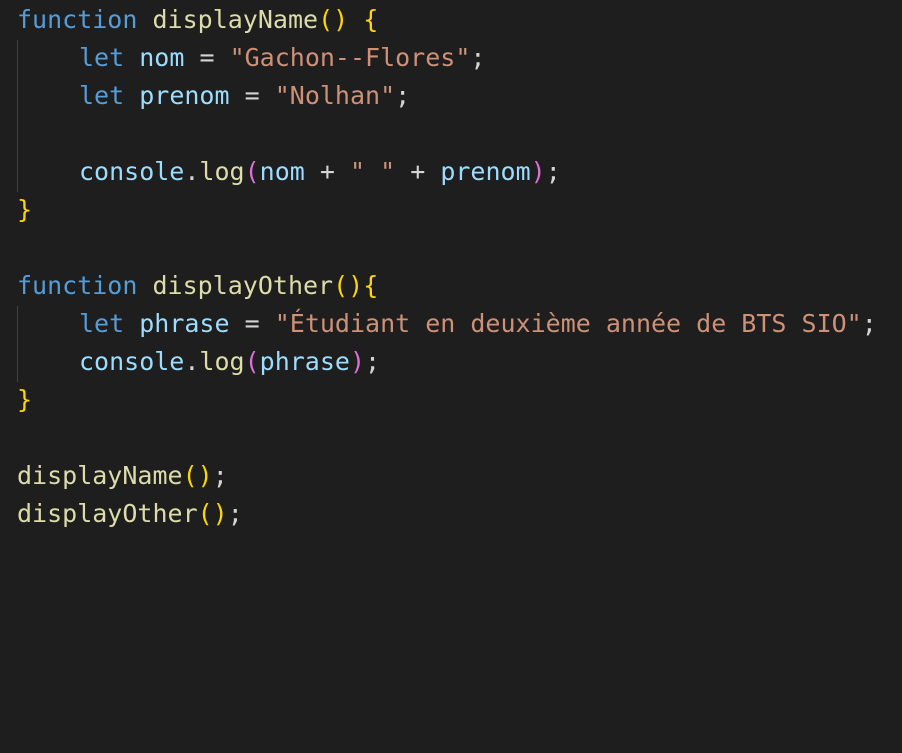 The width and height of the screenshot is (902, 753). I want to click on function-name: displayOther, so click(243, 285).